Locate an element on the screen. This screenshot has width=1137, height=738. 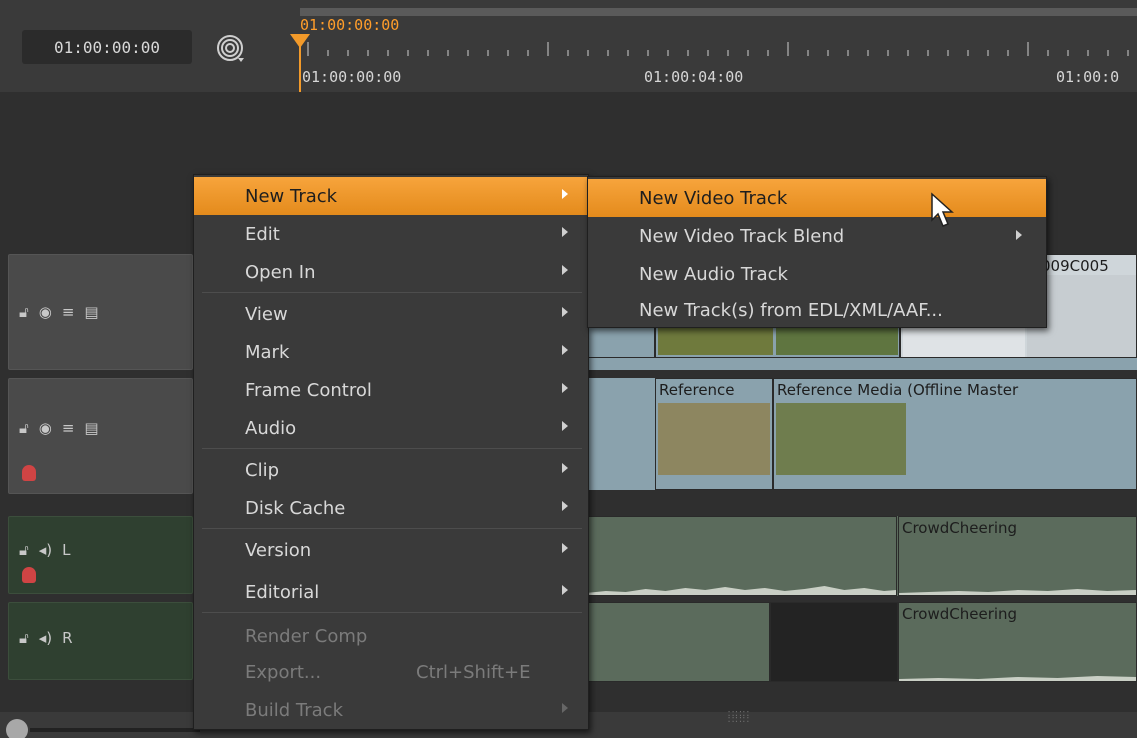
target-icon is located at coordinates (232, 50).